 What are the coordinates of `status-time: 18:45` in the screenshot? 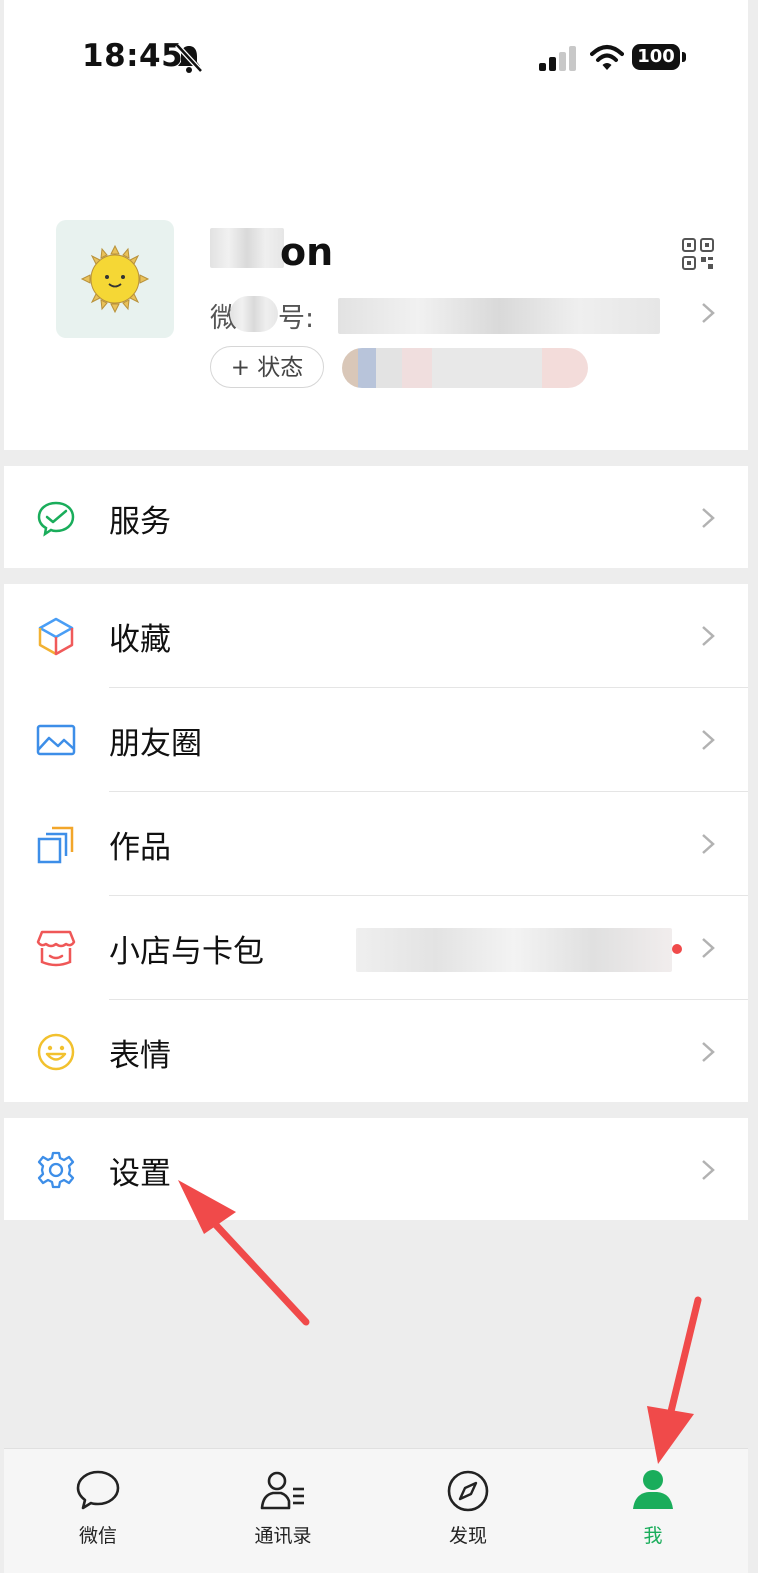 It's located at (133, 56).